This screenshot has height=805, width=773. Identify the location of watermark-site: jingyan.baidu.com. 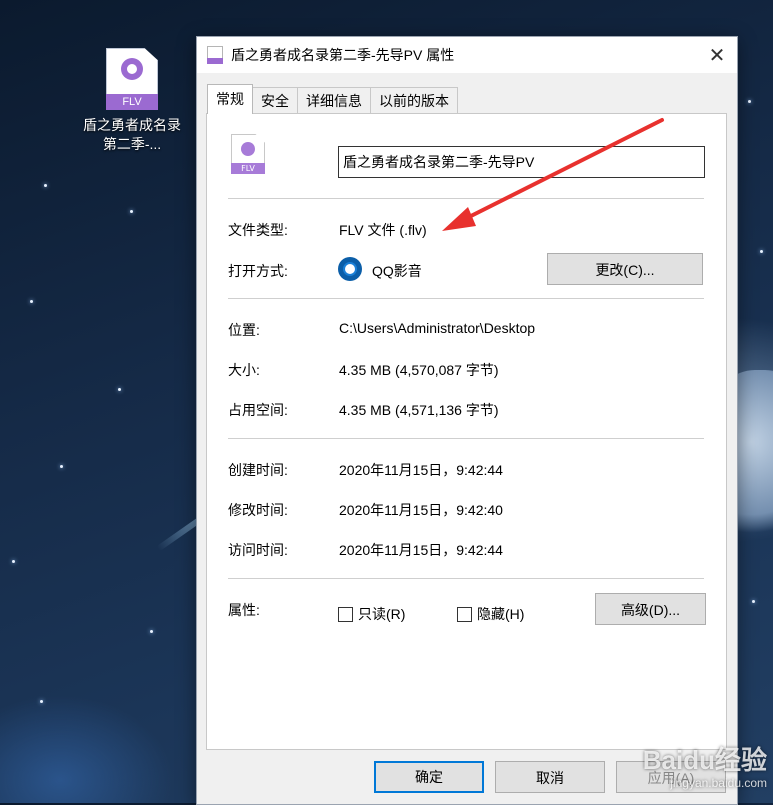
(718, 783).